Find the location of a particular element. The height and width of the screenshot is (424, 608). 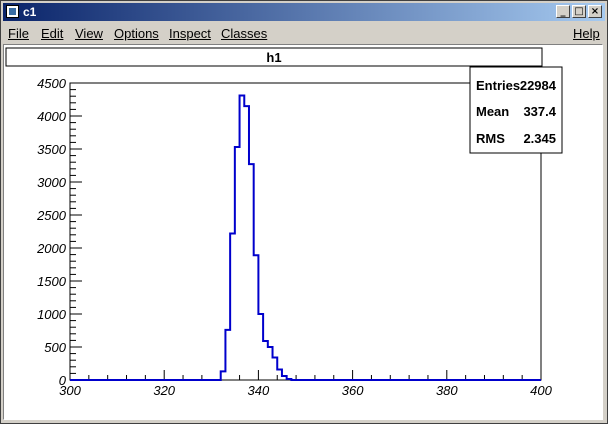

y-tick-label: 2500 is located at coordinates (51, 215).